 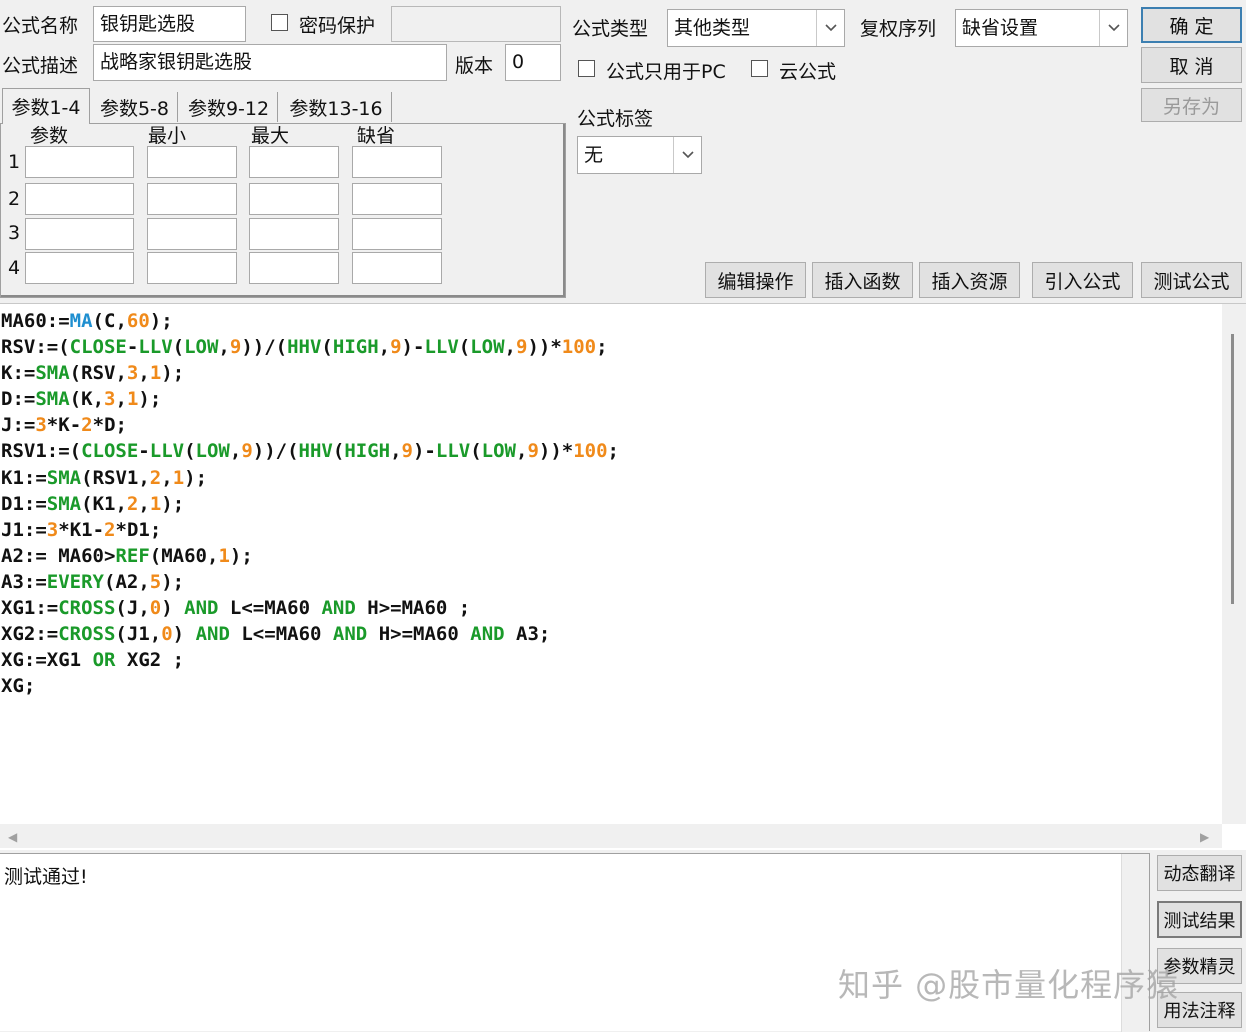 What do you see at coordinates (755, 280) in the screenshot?
I see `edit-ops-button: 编辑操作` at bounding box center [755, 280].